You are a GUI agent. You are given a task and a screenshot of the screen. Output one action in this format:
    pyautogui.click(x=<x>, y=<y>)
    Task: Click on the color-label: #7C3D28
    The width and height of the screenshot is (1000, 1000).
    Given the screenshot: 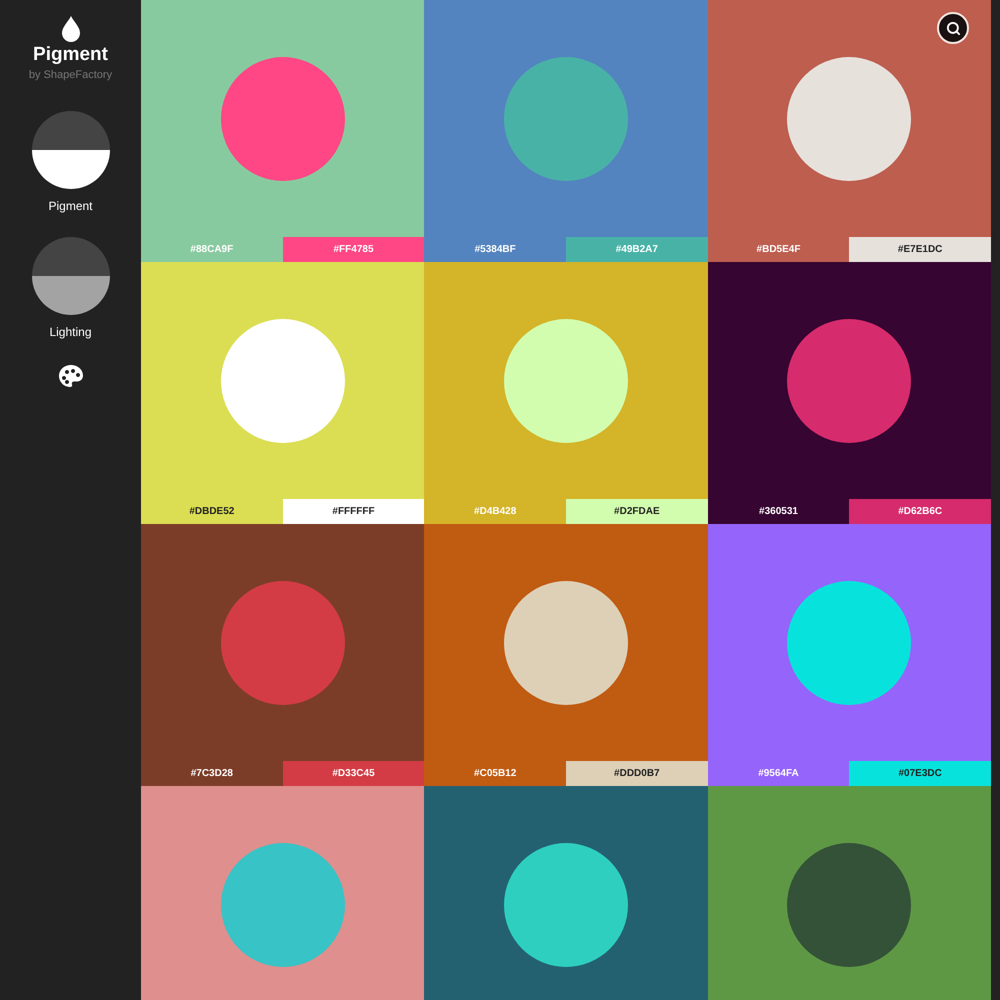 What is the action you would take?
    pyautogui.click(x=212, y=773)
    